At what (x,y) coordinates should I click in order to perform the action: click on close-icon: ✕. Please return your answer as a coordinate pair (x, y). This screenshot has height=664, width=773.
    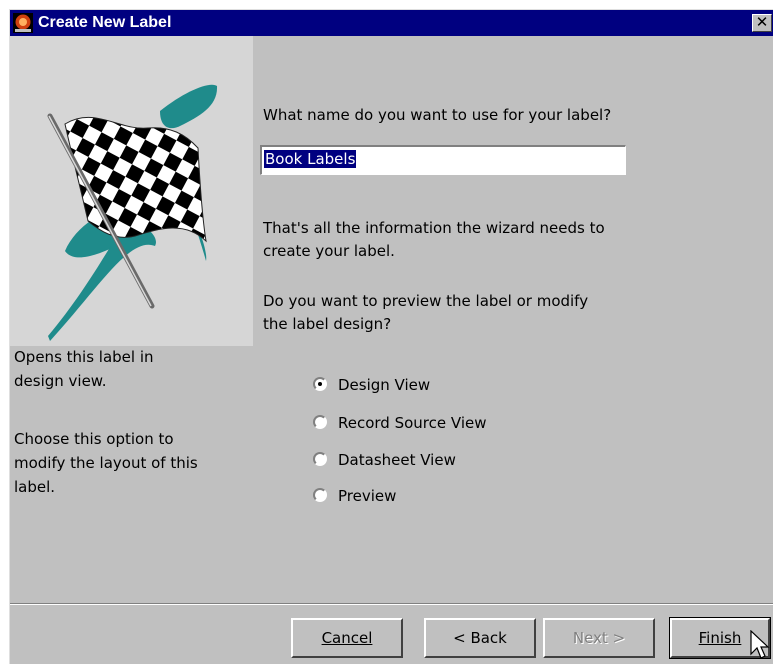
    Looking at the image, I should click on (762, 22).